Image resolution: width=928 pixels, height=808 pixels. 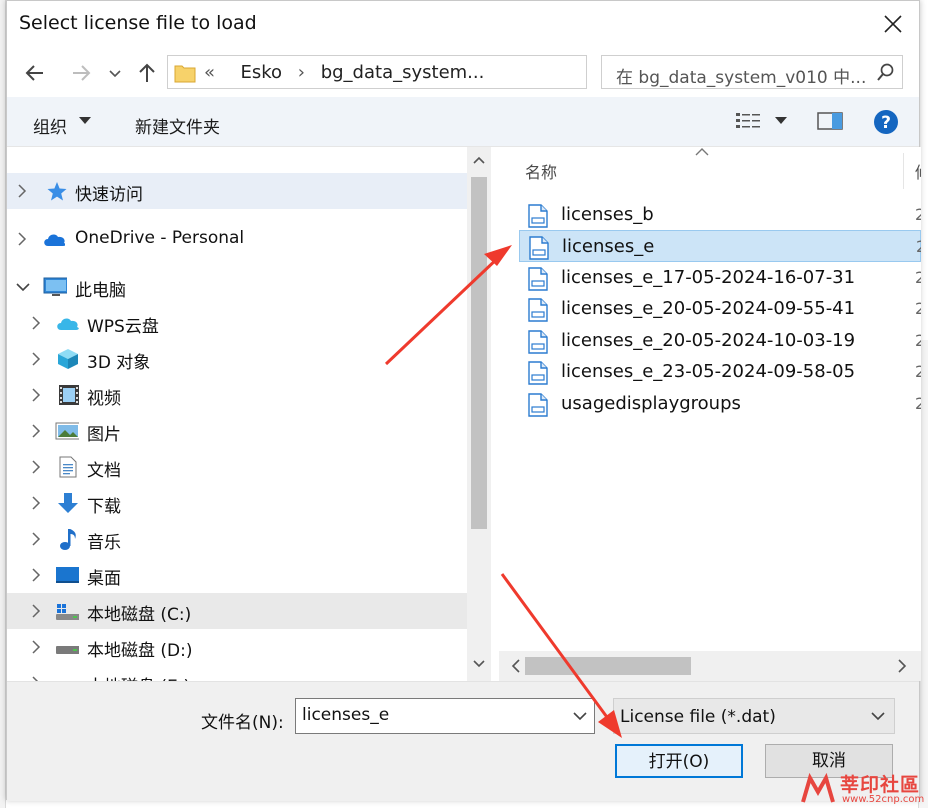 What do you see at coordinates (237, 287) in the screenshot?
I see `nav-item-this-pc: 此电脑` at bounding box center [237, 287].